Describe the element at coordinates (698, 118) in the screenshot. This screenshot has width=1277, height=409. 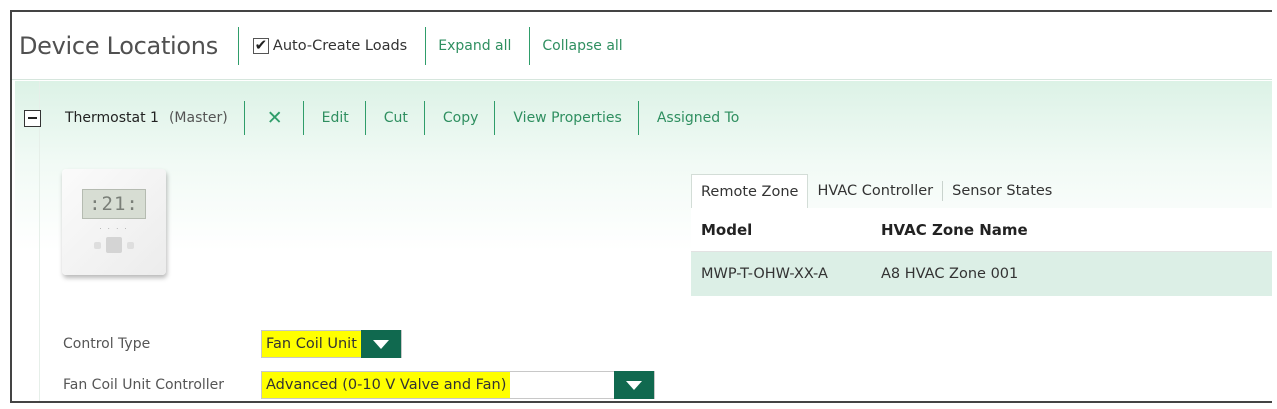
I see `assigned-to-link: Assigned To` at that location.